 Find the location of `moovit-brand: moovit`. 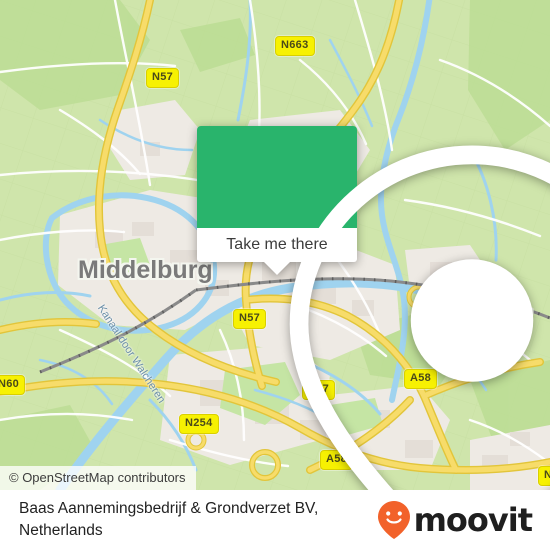

moovit-brand: moovit is located at coordinates (455, 520).